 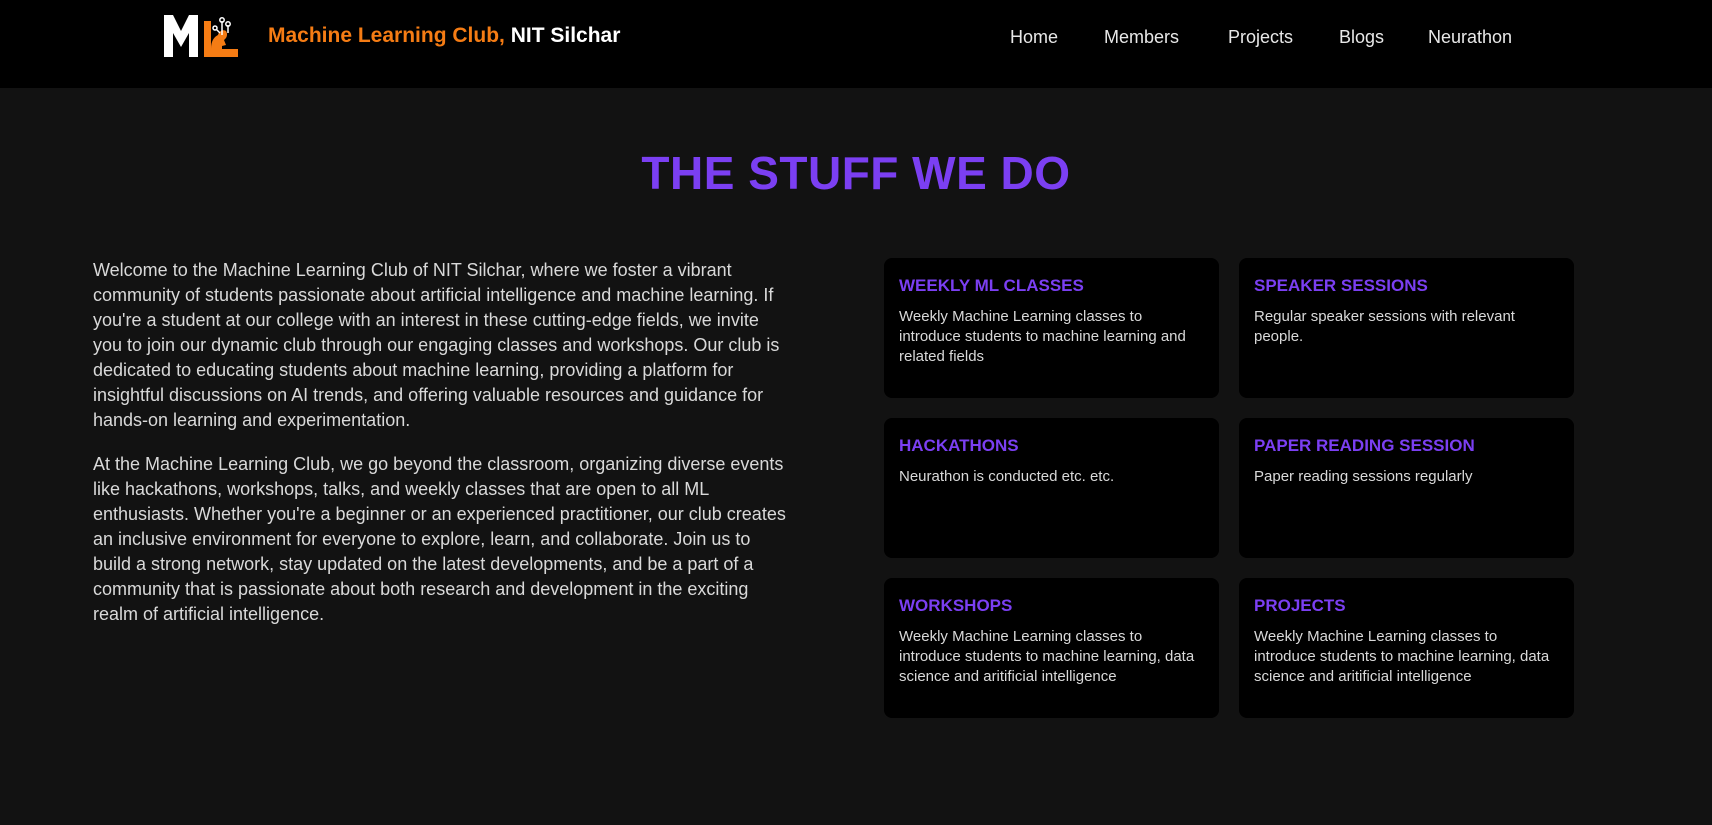 I want to click on nav-link-projects: Projects, so click(x=1260, y=37).